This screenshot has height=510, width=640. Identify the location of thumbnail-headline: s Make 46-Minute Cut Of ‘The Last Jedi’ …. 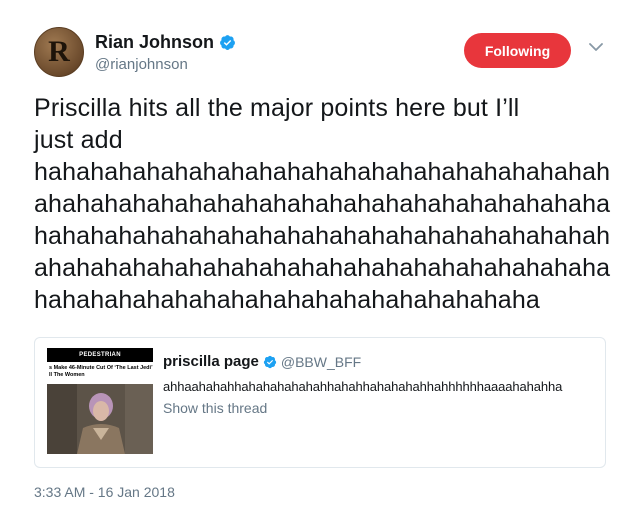
(100, 373).